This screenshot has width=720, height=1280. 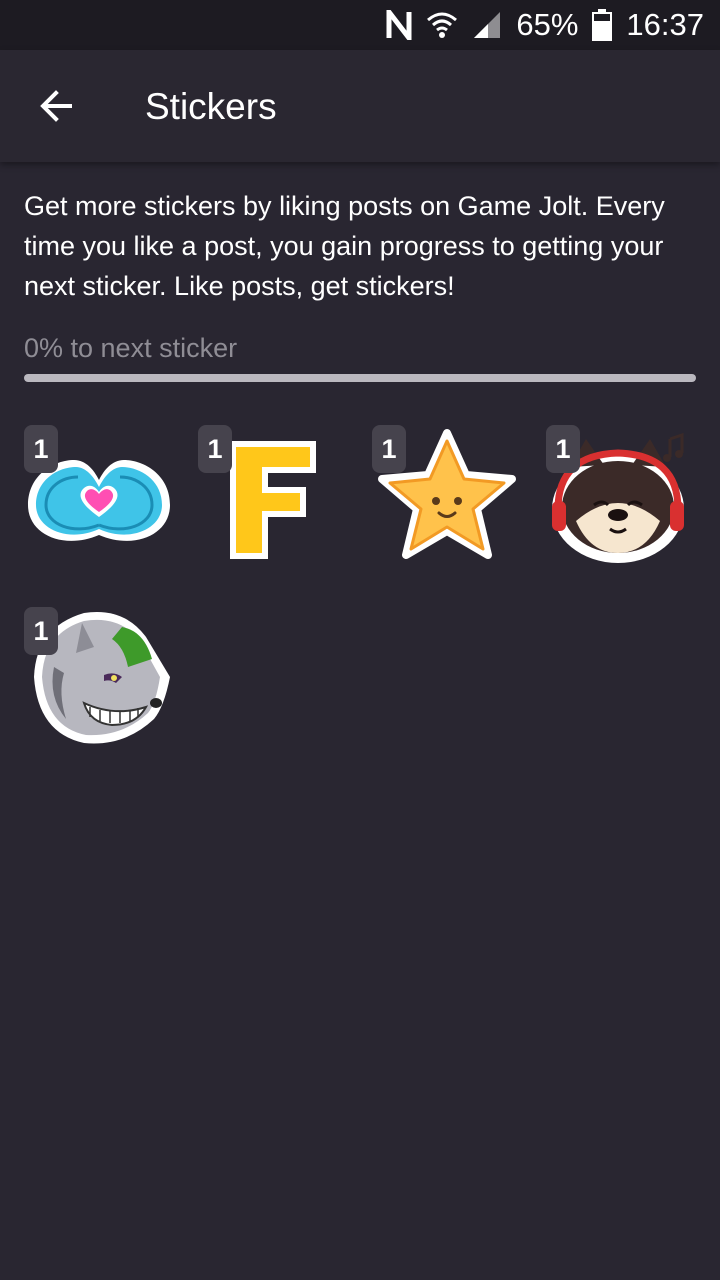 I want to click on grinning-wolf-sticker: 1, so click(x=99, y=677).